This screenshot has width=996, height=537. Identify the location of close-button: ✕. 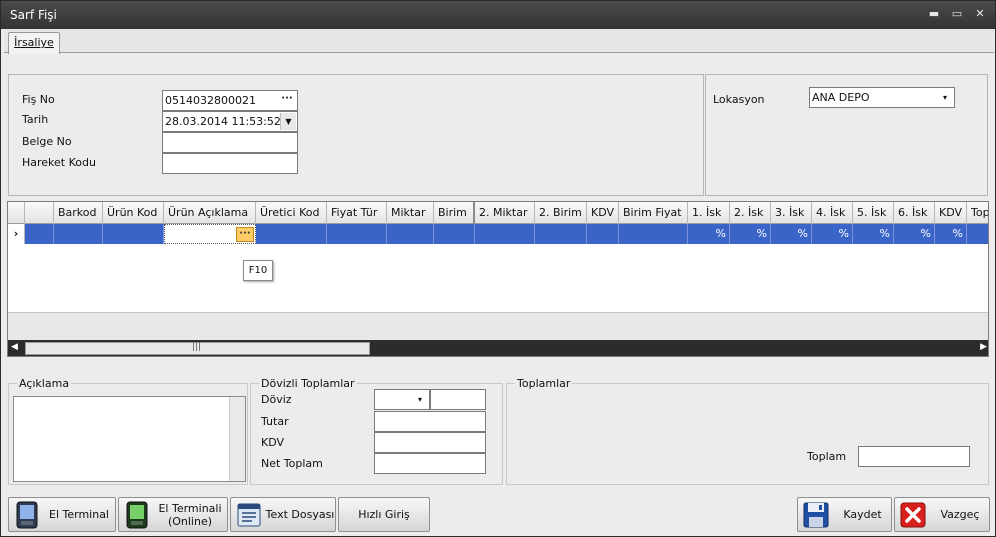
(980, 14).